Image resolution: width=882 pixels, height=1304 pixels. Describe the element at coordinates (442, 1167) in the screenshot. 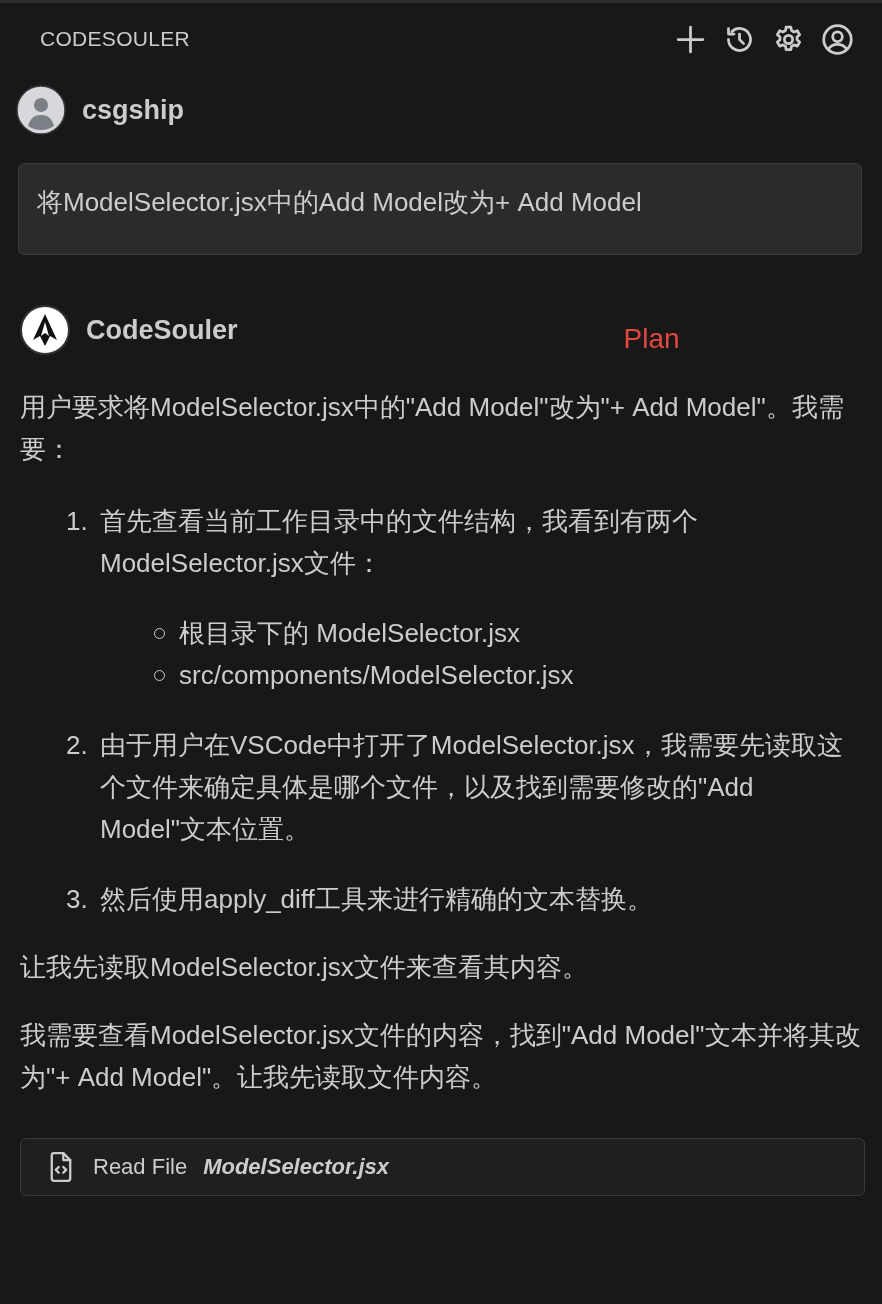

I see `tool-call-card: Read File ModelSelector.jsx` at that location.